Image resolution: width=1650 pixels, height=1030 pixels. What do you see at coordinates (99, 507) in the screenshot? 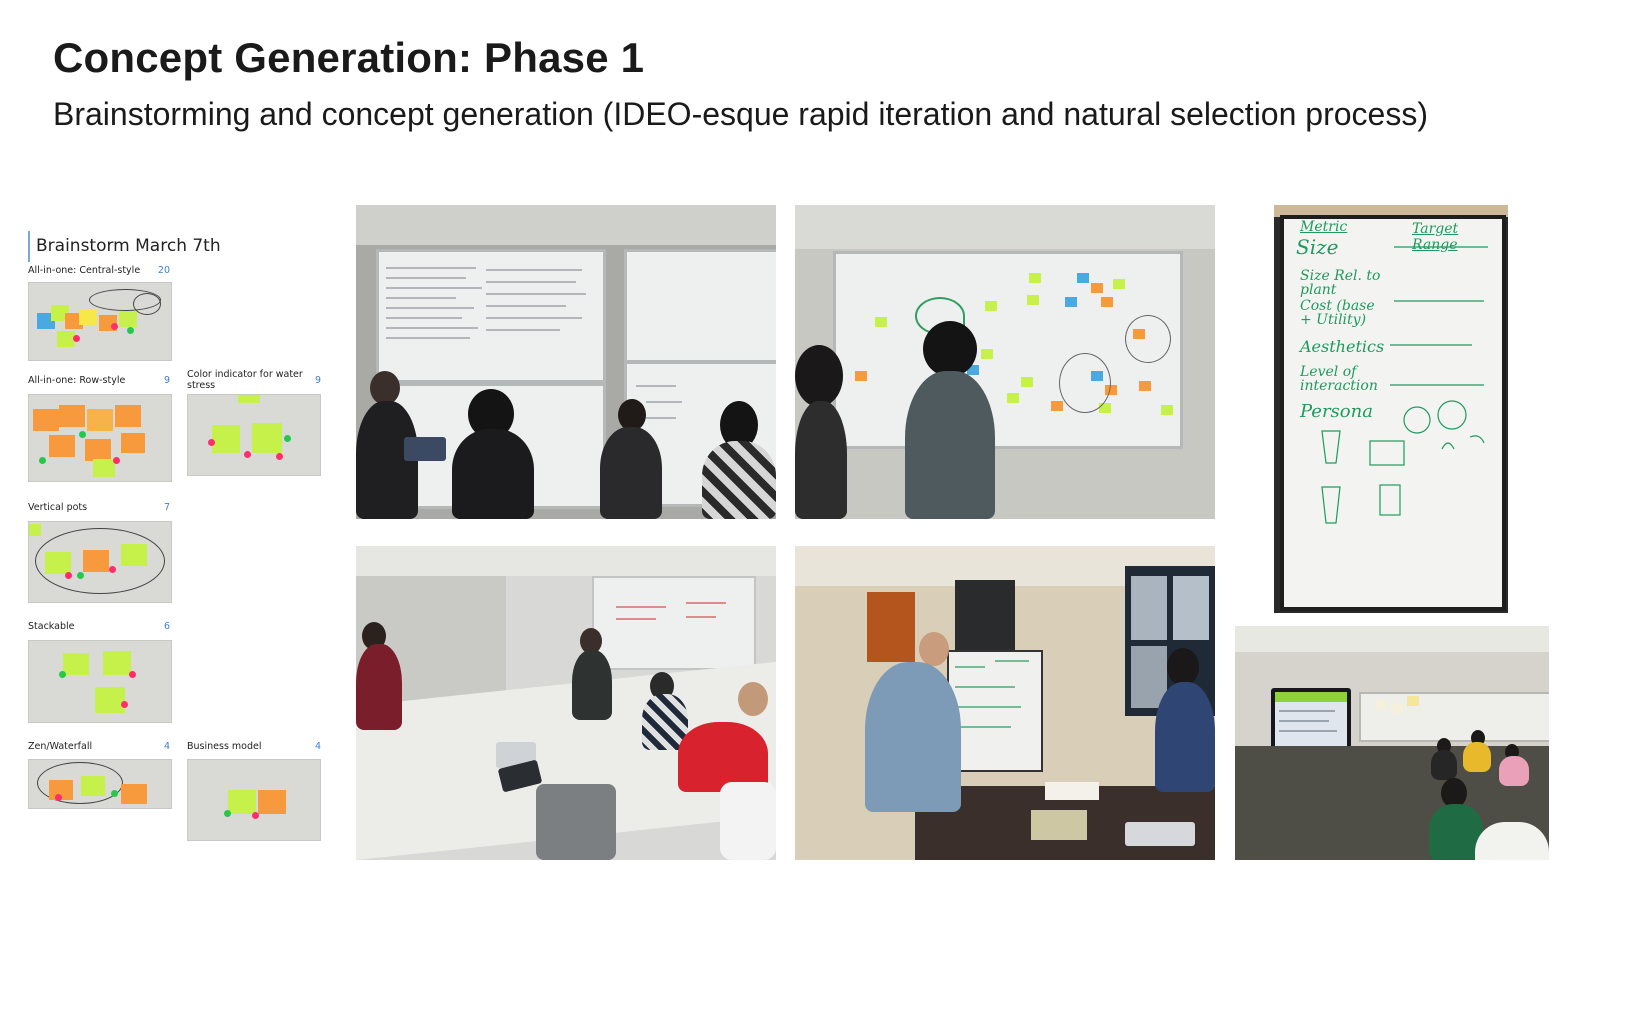
I see `board-group-label: Vertical pots 7` at bounding box center [99, 507].